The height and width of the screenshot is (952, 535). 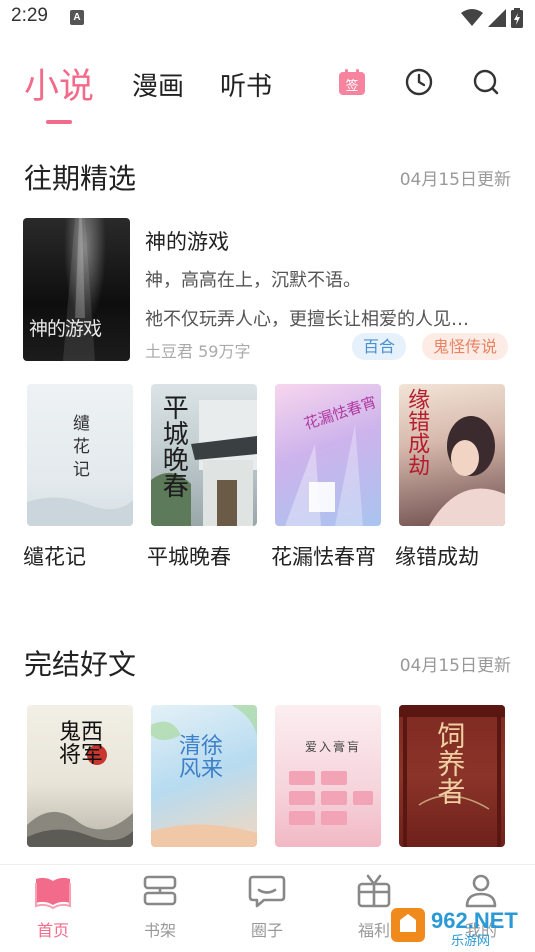 I want to click on active-tab-indicator, so click(x=59, y=122).